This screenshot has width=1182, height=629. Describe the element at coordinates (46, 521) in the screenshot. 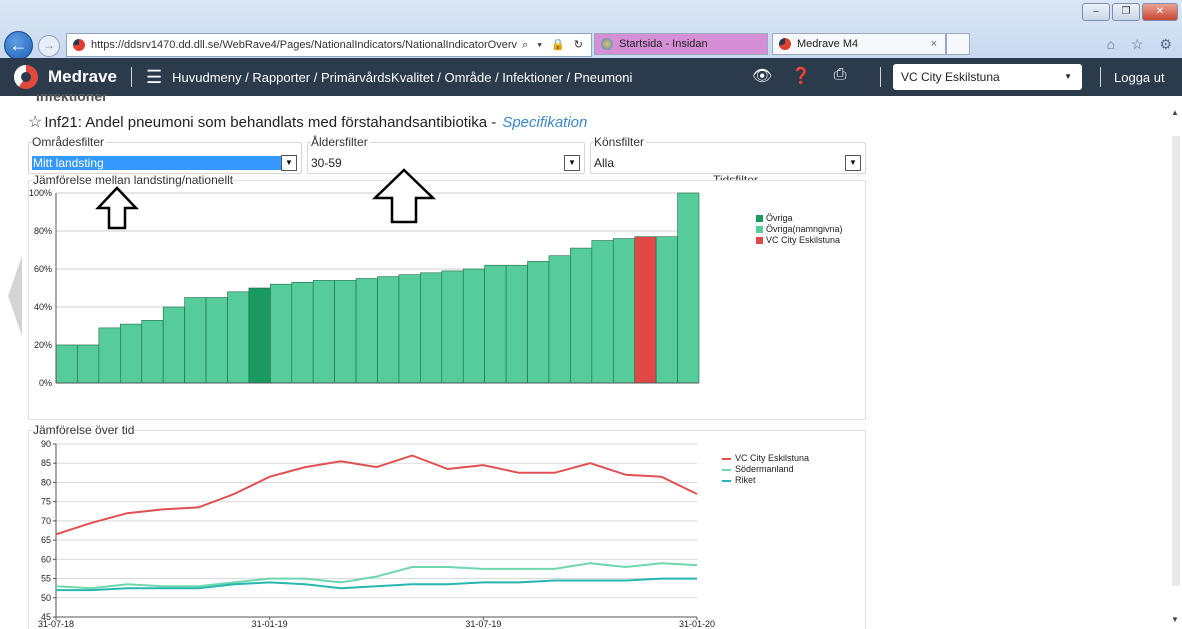

I see `y-tick-label: 70` at that location.